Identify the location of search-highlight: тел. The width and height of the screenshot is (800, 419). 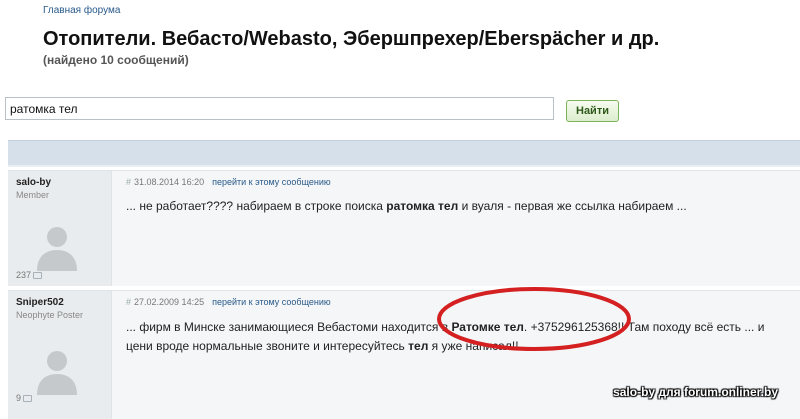
(418, 346).